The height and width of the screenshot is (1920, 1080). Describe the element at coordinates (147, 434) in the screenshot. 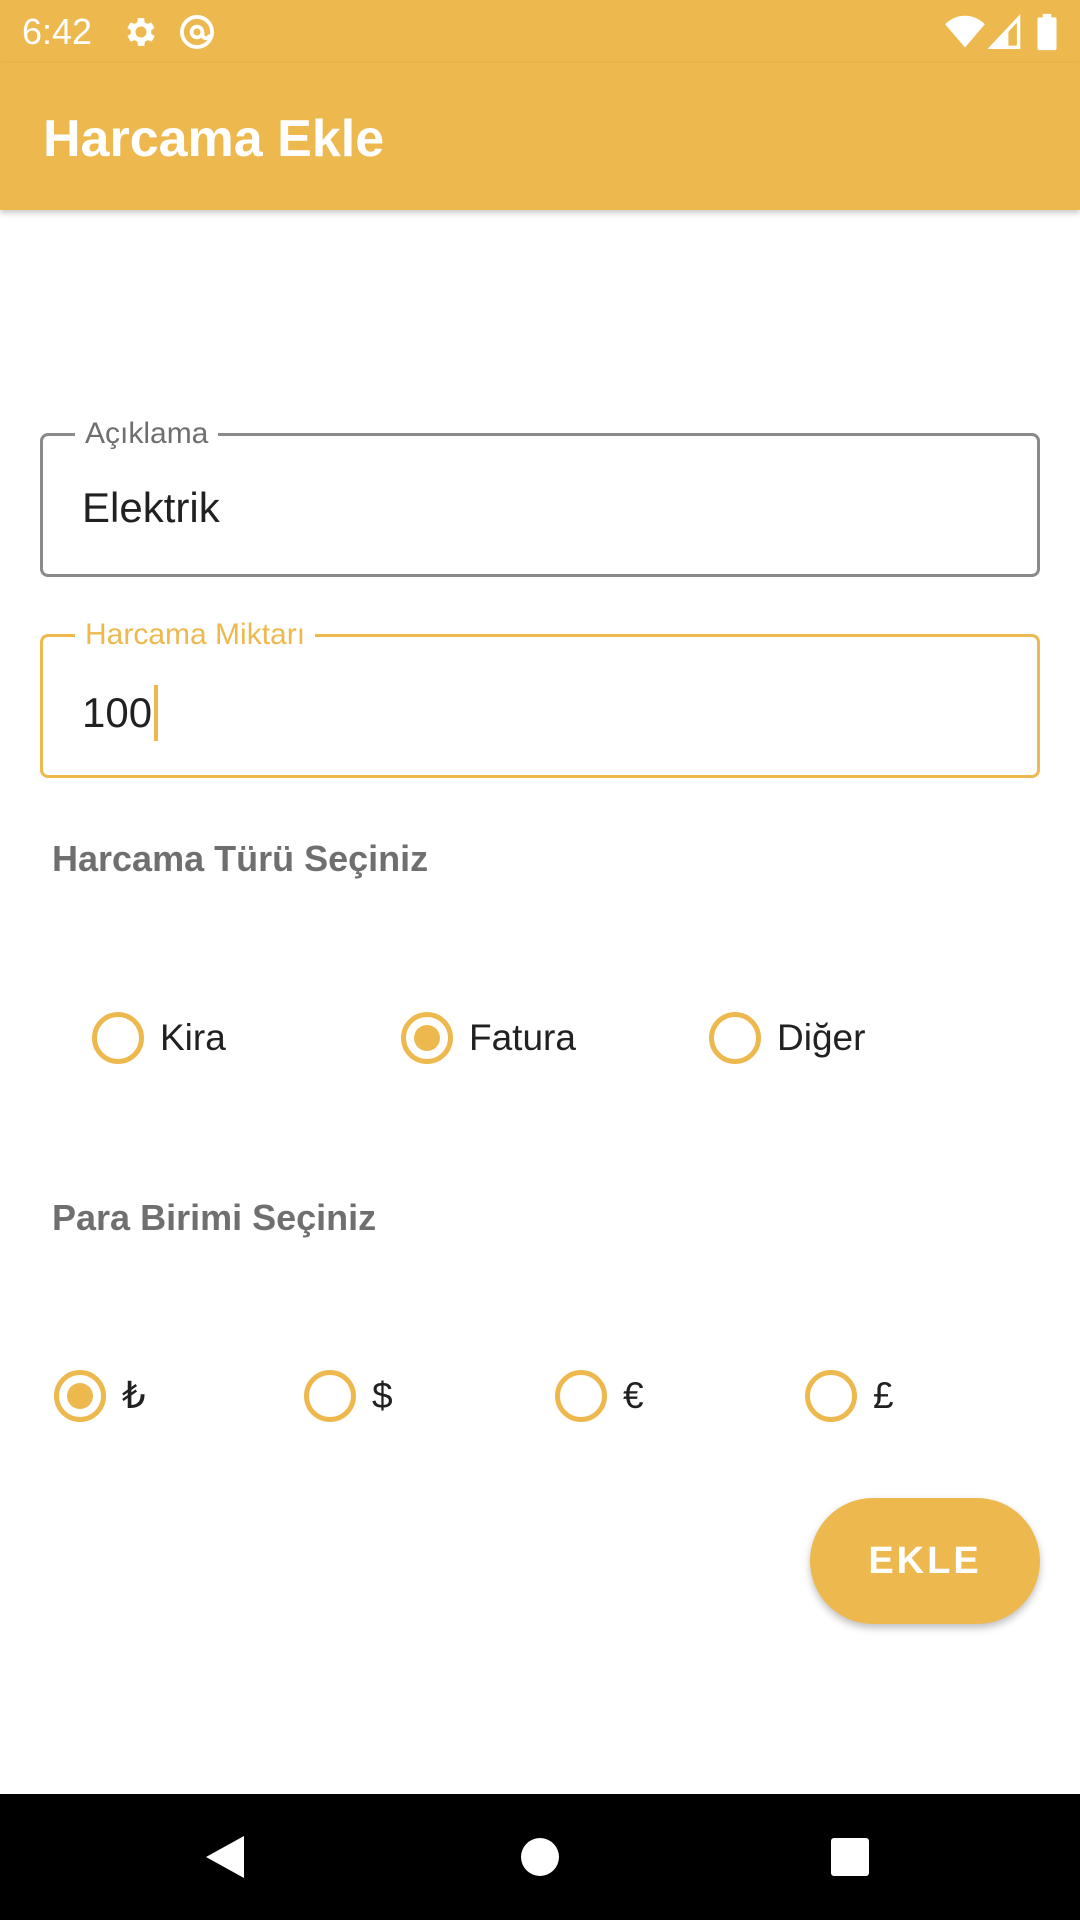

I see `description-field-label: Açıklama` at that location.